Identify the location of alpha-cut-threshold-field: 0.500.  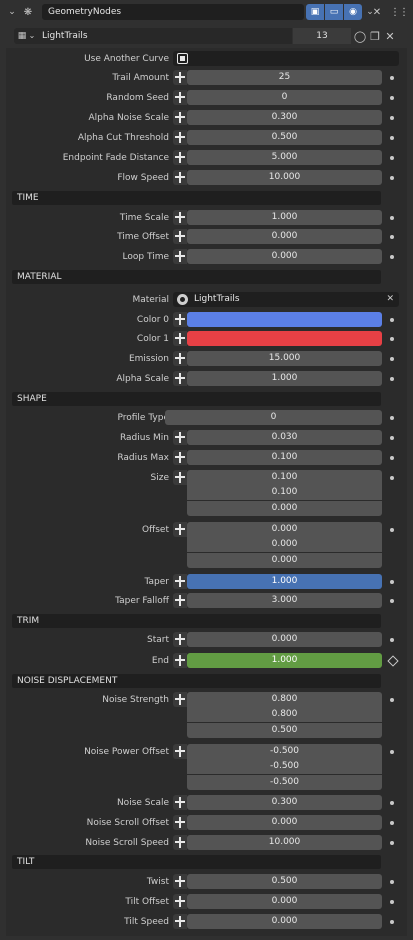
(284, 137).